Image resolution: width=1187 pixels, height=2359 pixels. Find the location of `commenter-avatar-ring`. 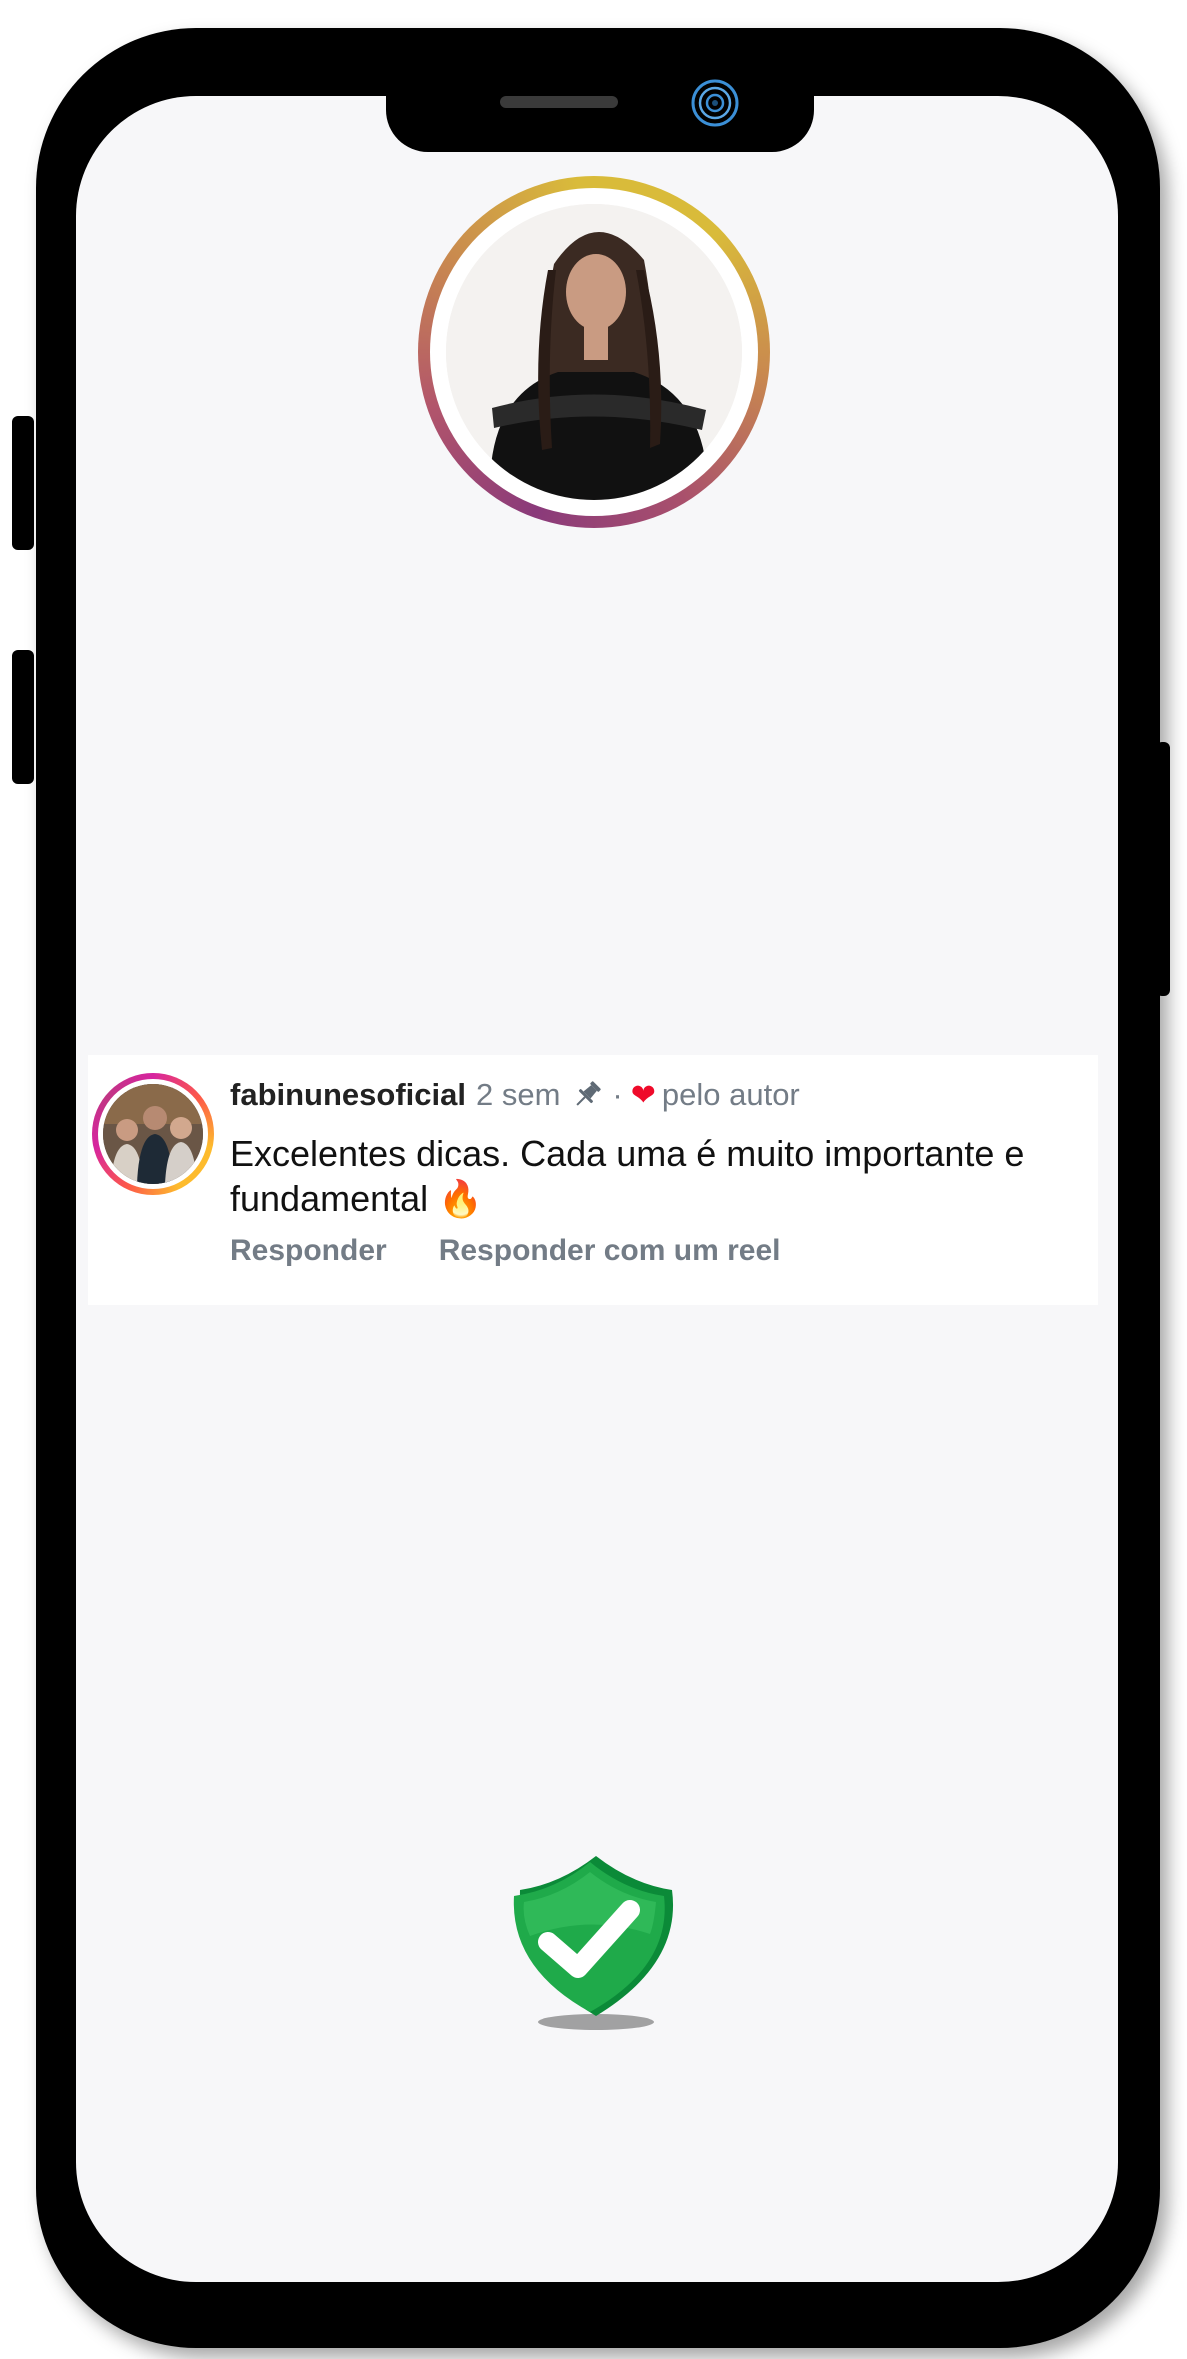

commenter-avatar-ring is located at coordinates (153, 1134).